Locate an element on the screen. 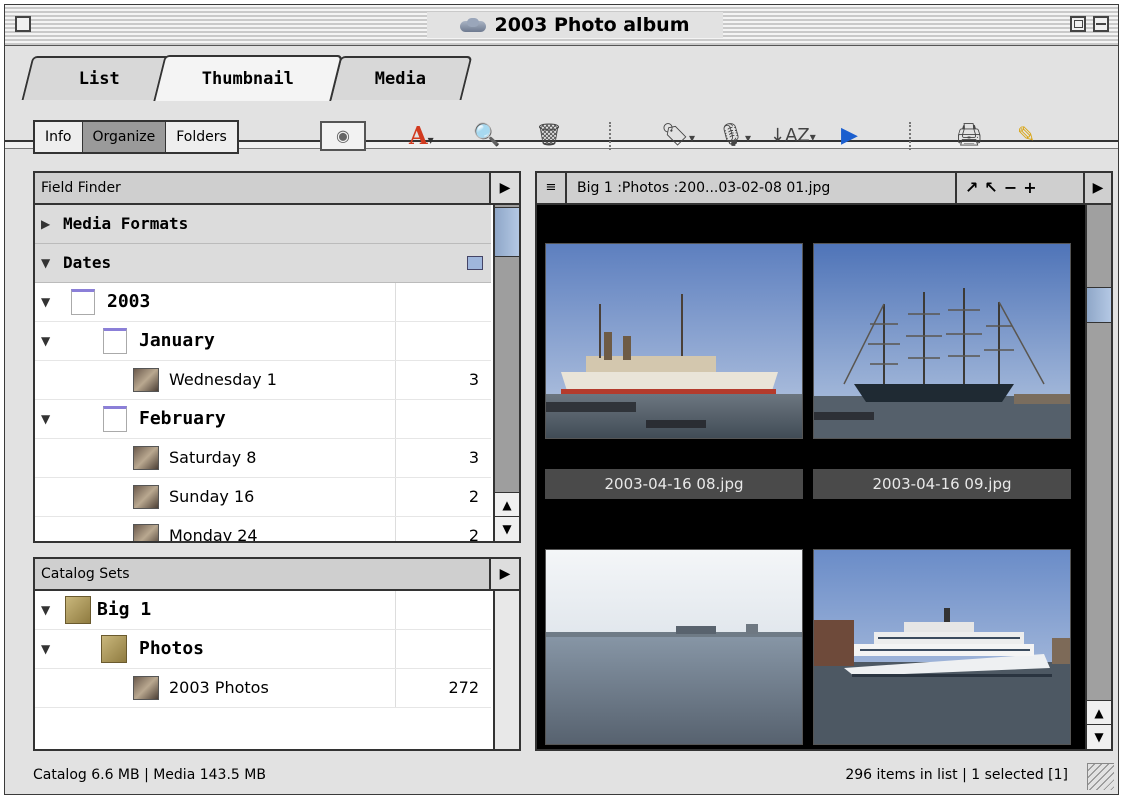  info-button: Info is located at coordinates (59, 137).